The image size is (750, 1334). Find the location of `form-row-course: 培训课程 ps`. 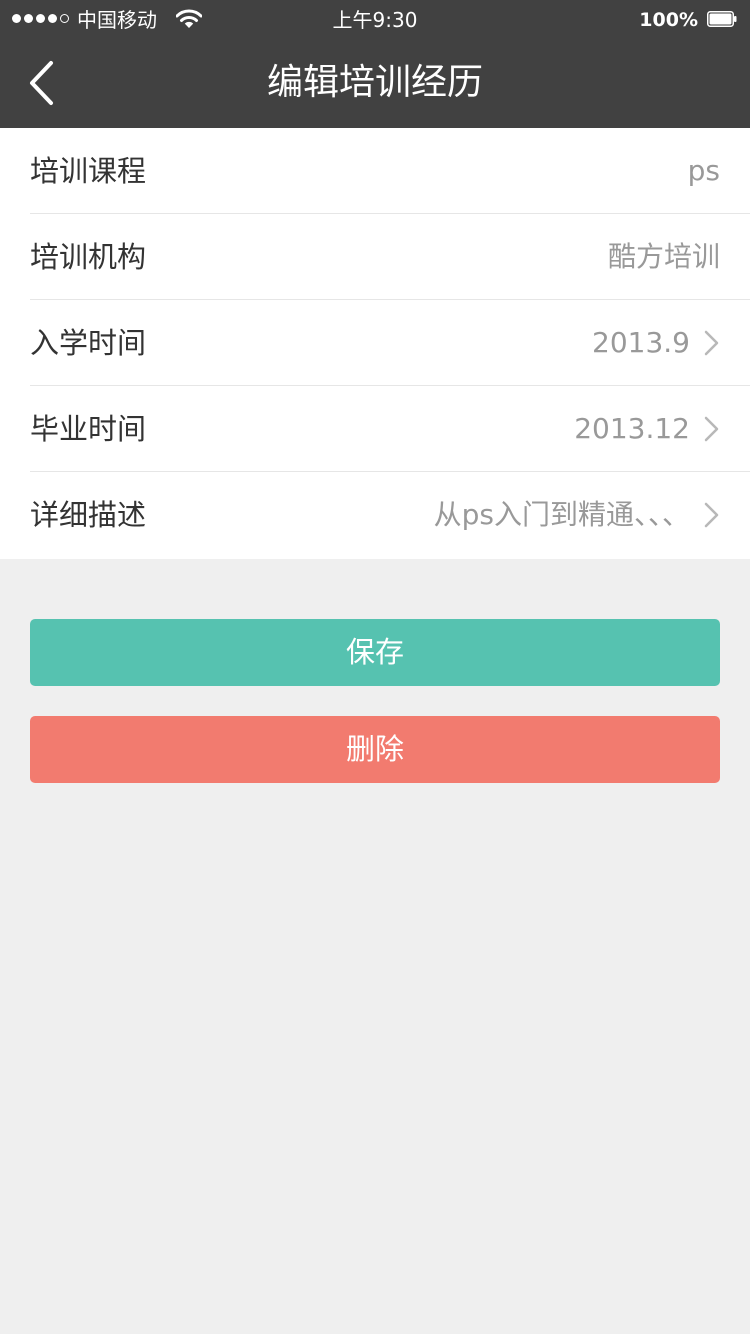

form-row-course: 培训课程 ps is located at coordinates (390, 171).